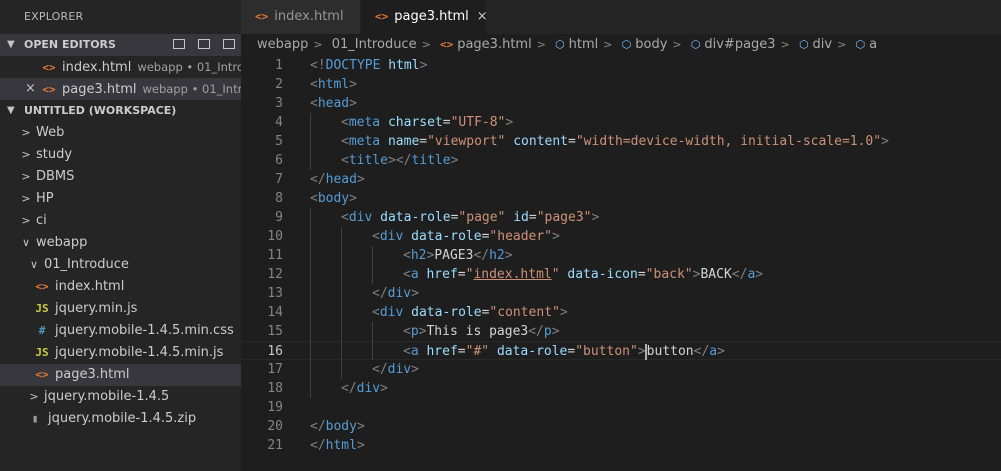 Image resolution: width=1001 pixels, height=471 pixels. I want to click on breadcrumb-item: div#page3, so click(739, 44).